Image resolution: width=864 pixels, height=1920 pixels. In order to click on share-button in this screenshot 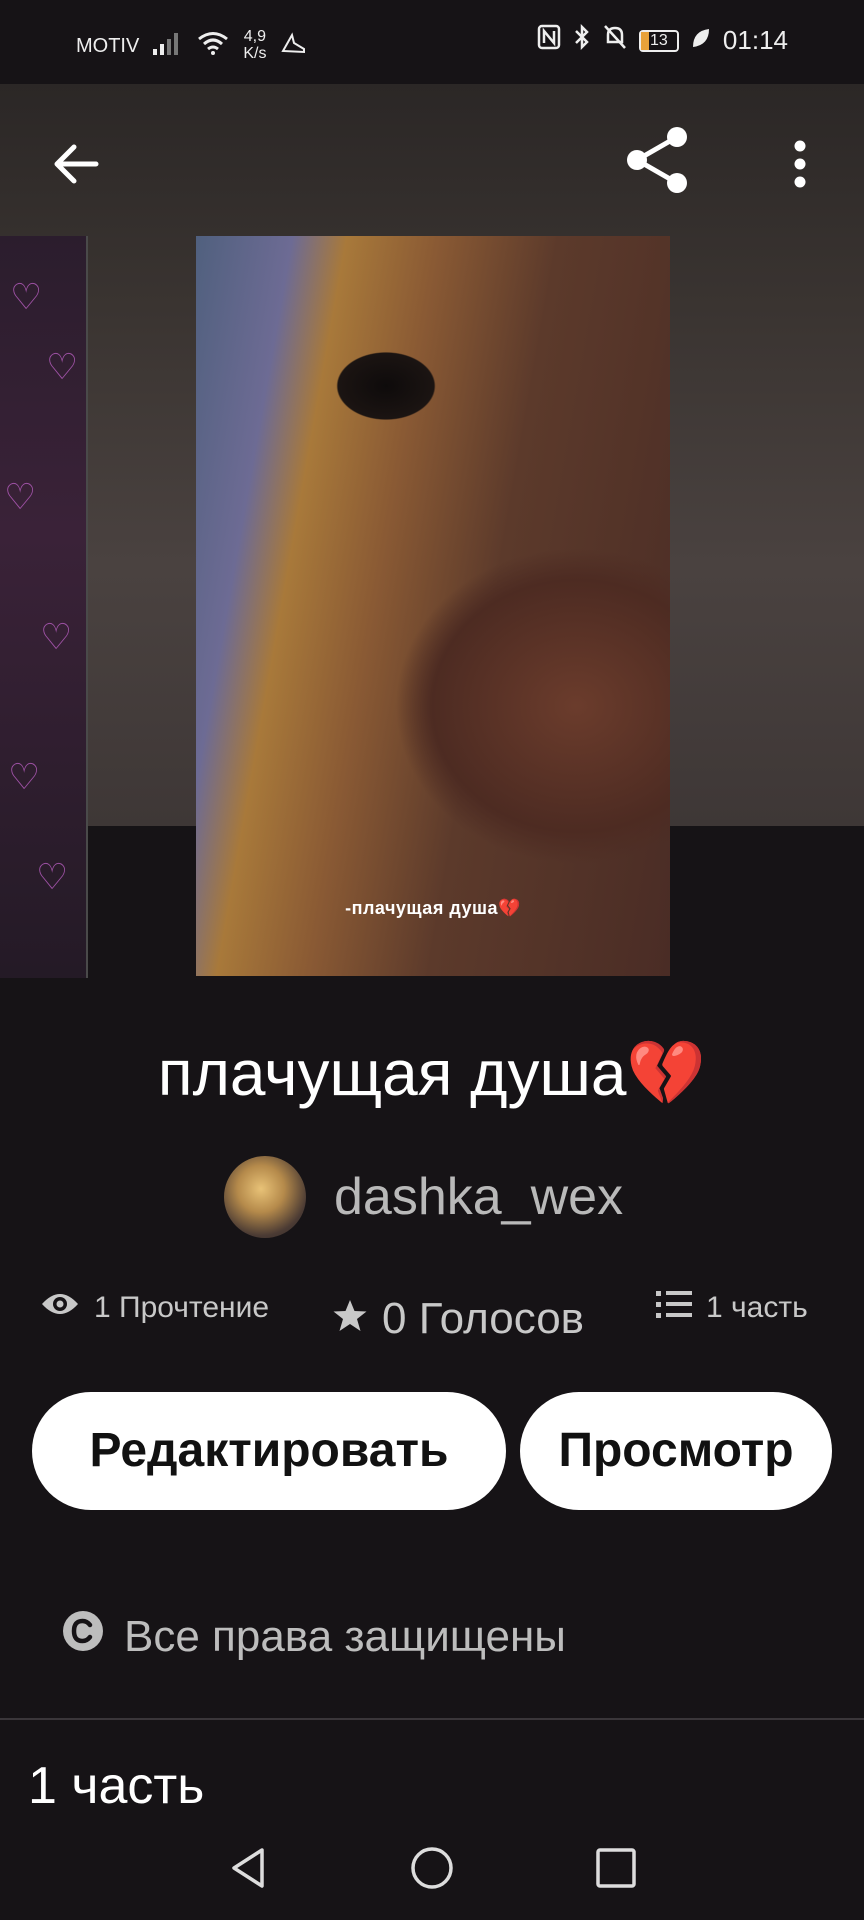, I will do `click(658, 162)`.